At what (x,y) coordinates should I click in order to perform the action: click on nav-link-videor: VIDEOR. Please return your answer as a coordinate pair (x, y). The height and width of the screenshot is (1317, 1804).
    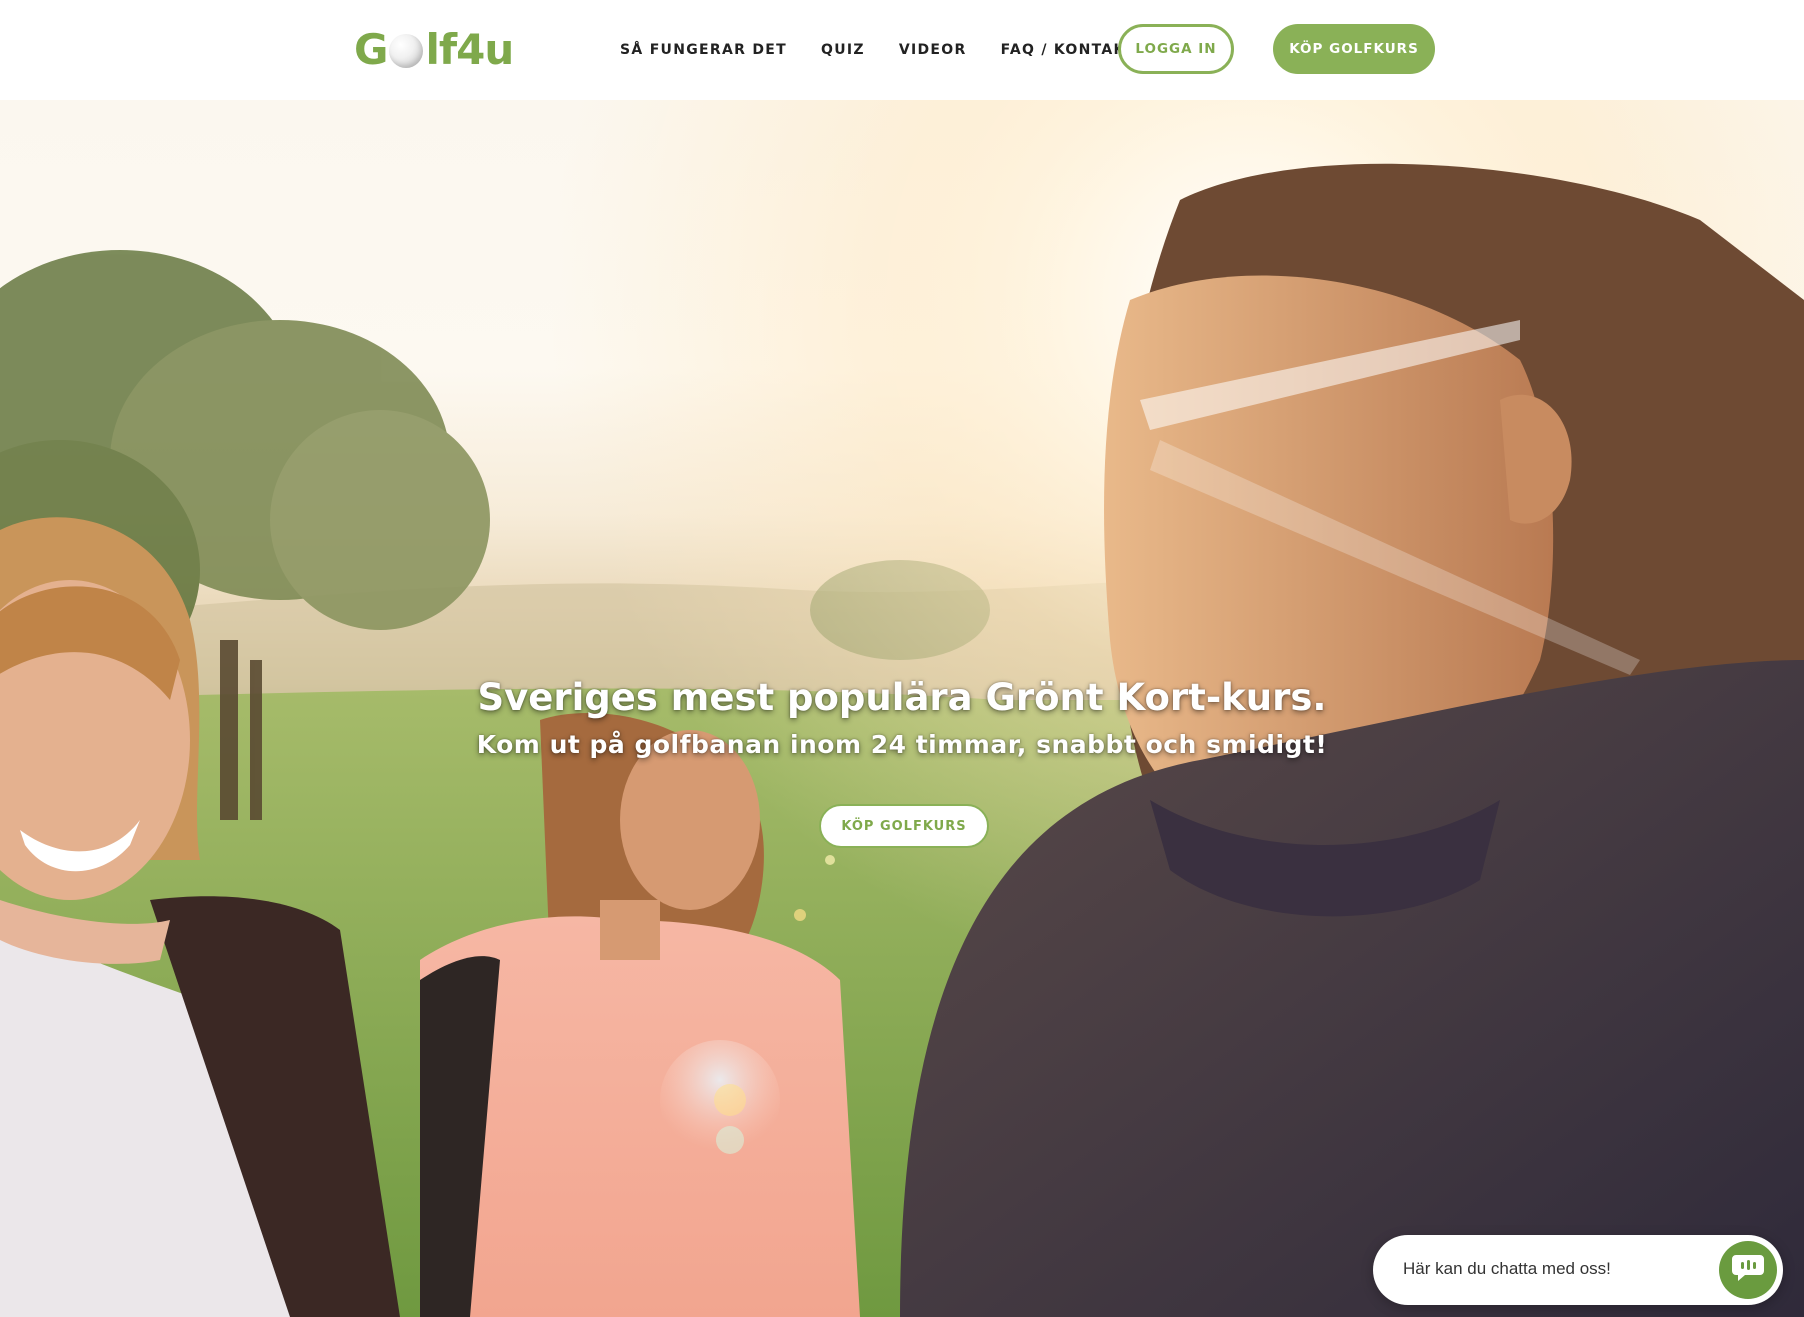
    Looking at the image, I should click on (933, 50).